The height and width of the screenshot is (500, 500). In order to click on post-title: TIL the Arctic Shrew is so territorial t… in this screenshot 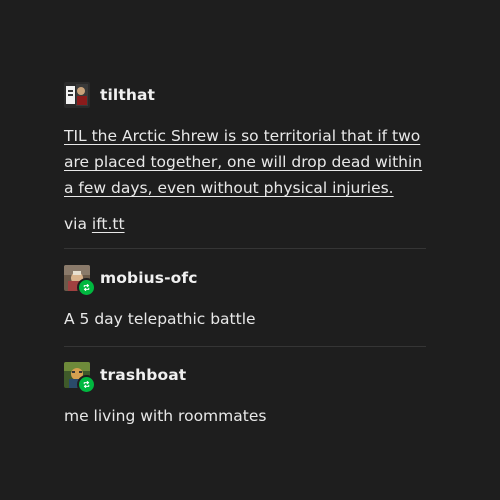, I will do `click(250, 162)`.